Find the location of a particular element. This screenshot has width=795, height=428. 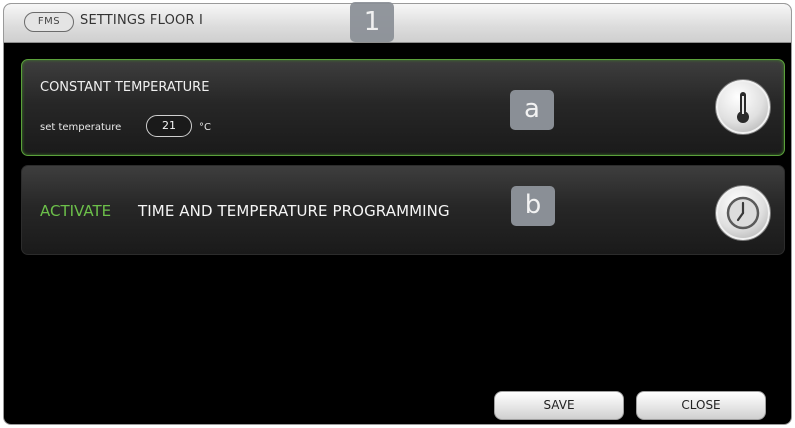

fms-badge: FMS is located at coordinates (49, 22).